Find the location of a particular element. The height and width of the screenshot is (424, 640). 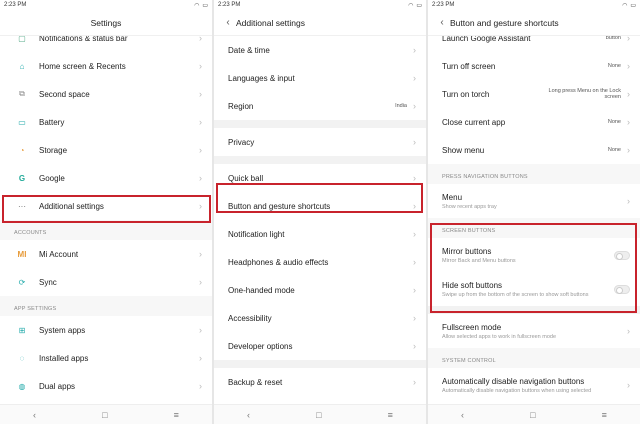

settings-item-dual-apps: ◍ Dual apps › is located at coordinates (106, 386).